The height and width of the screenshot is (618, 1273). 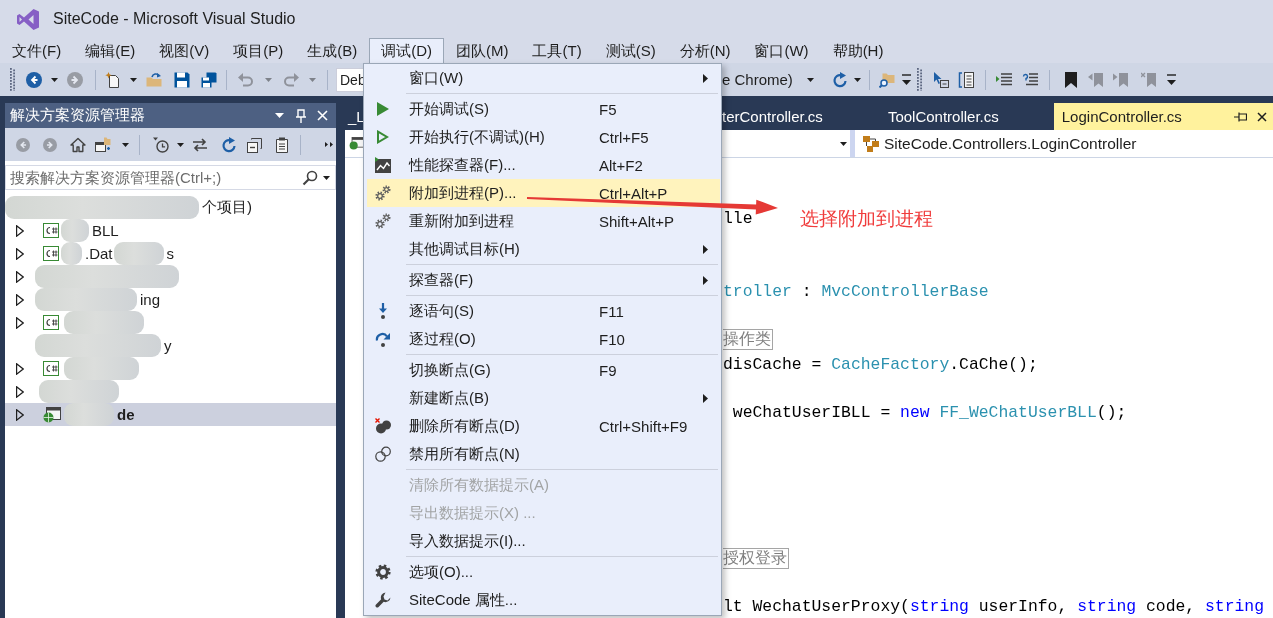 I want to click on shortcut-text: F11, so click(x=611, y=311).